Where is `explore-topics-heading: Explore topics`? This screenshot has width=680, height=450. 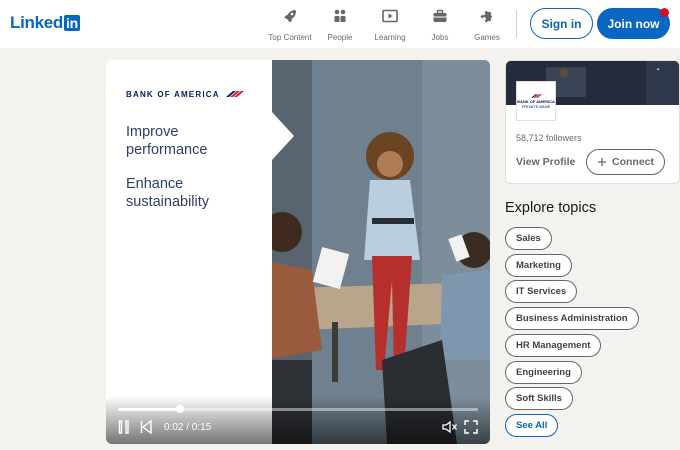 explore-topics-heading: Explore topics is located at coordinates (551, 208).